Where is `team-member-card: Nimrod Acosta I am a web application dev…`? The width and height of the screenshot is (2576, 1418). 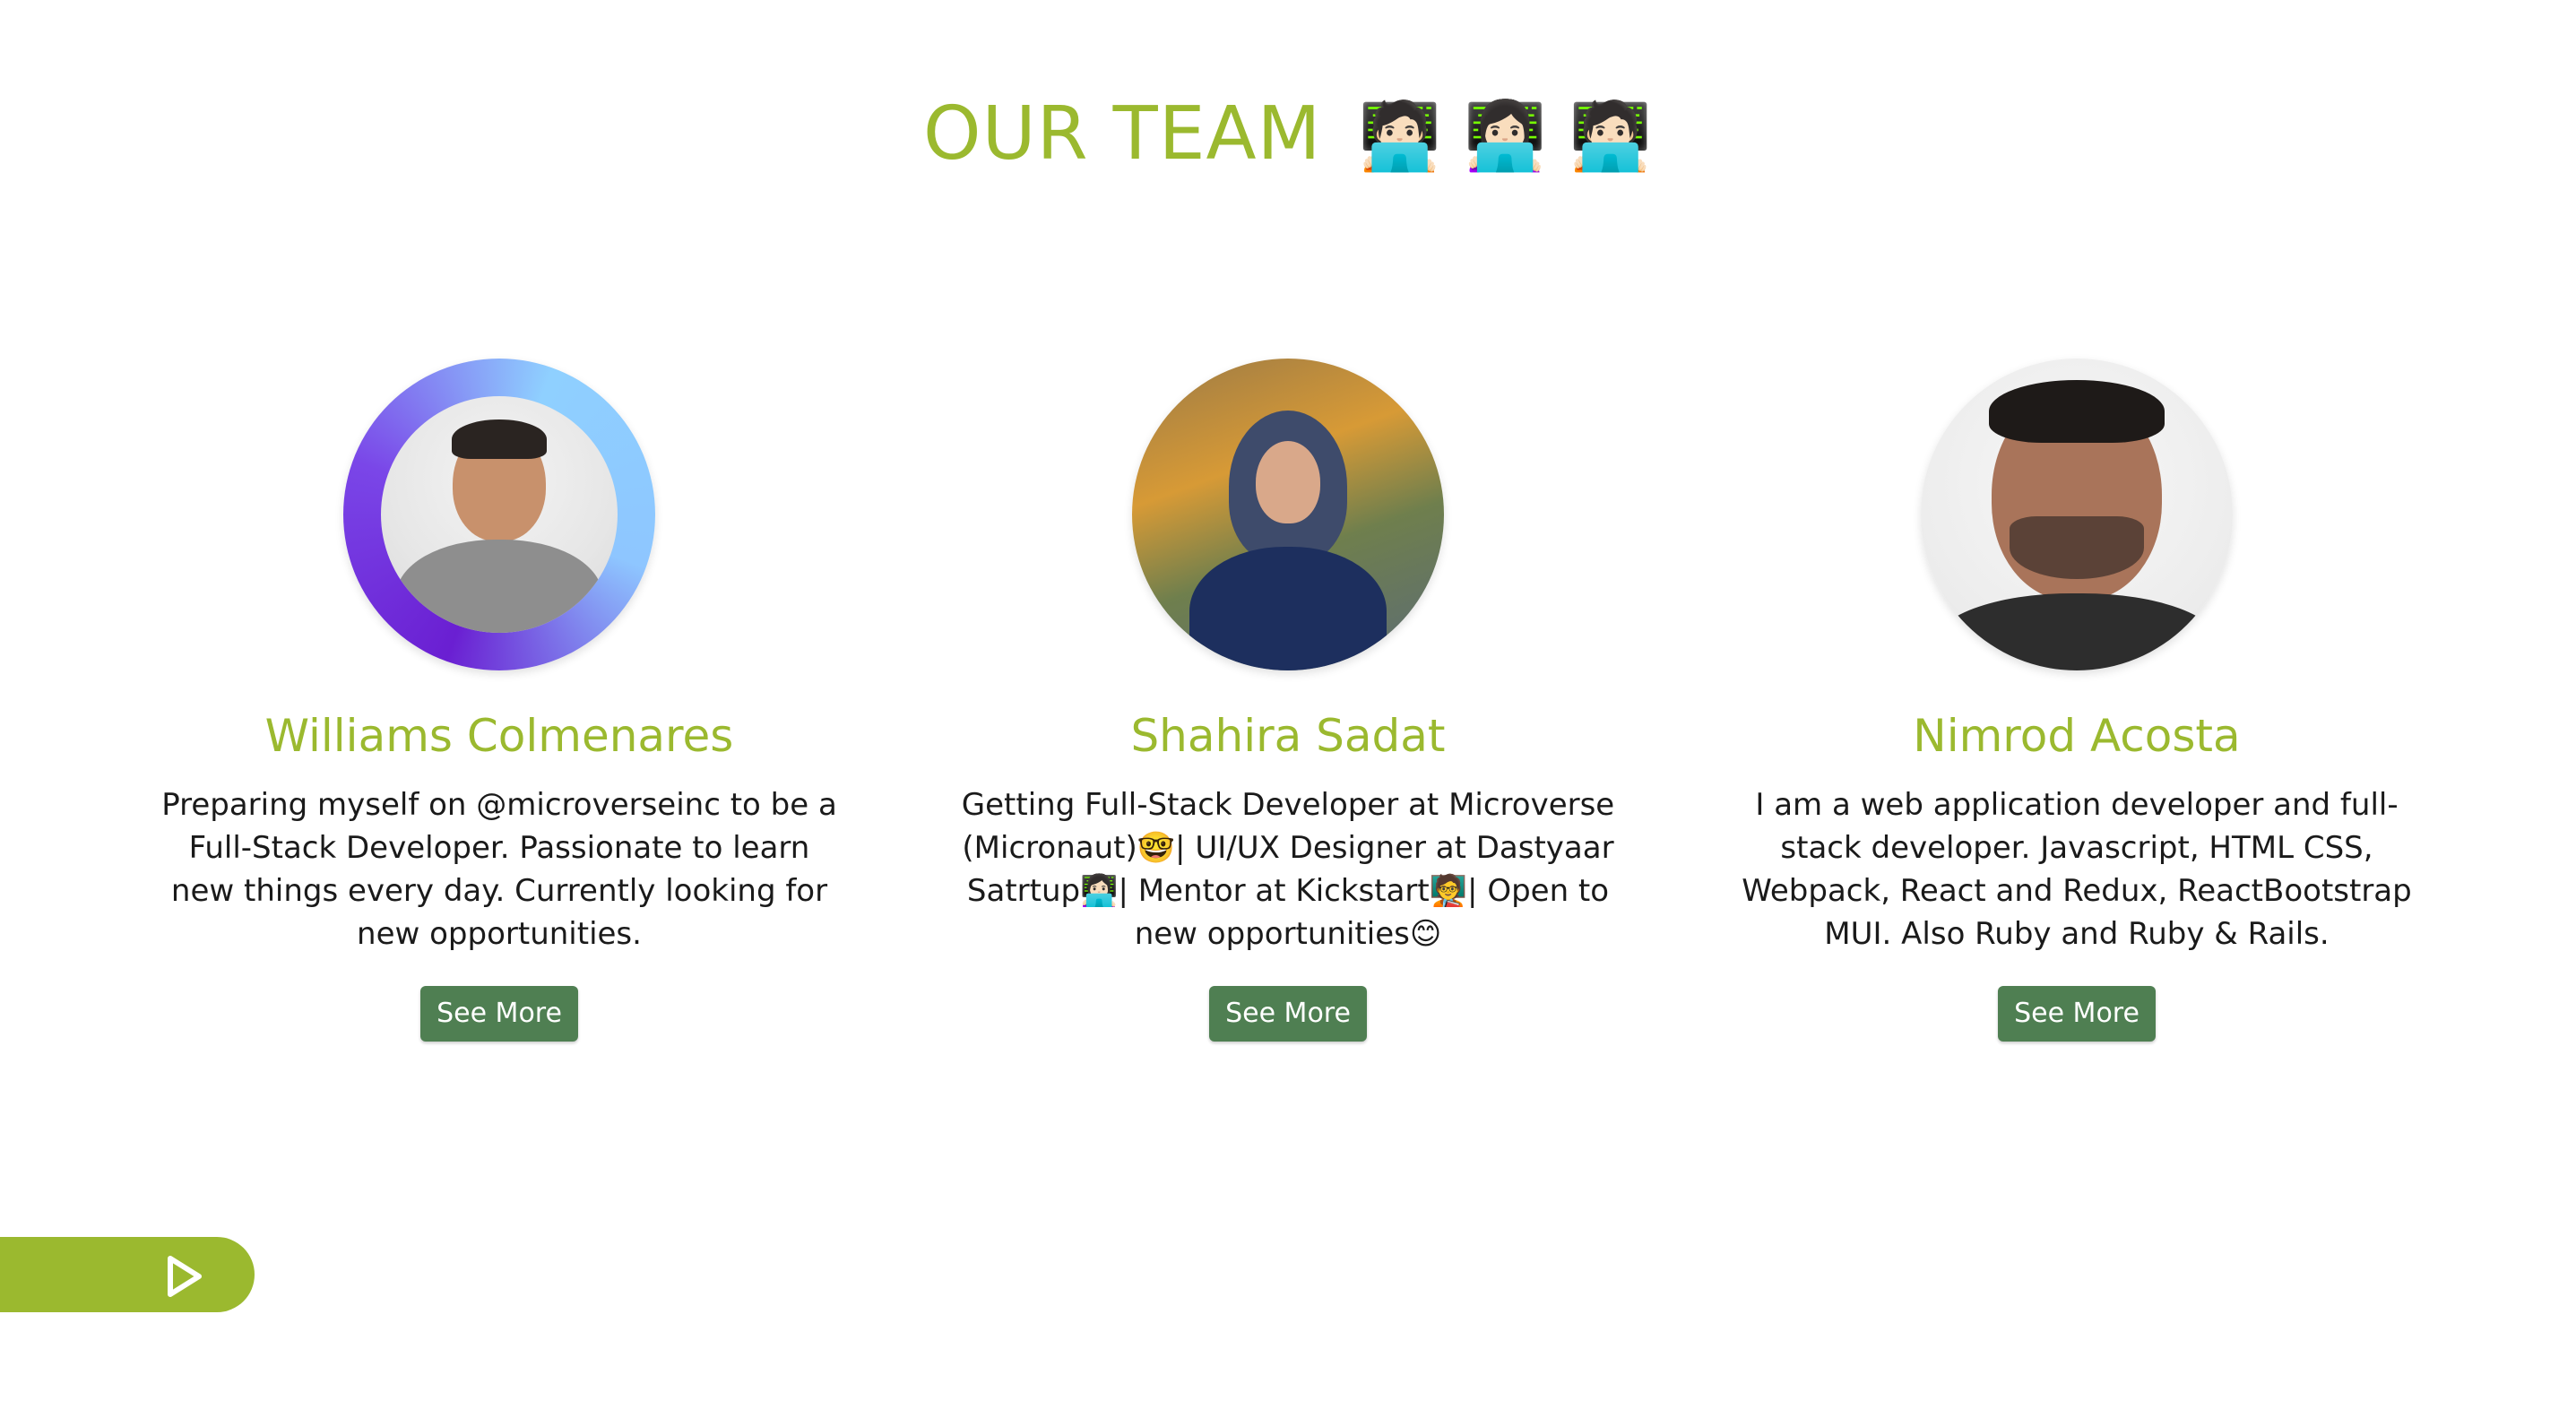 team-member-card: Nimrod Acosta I am a web application dev… is located at coordinates (2076, 700).